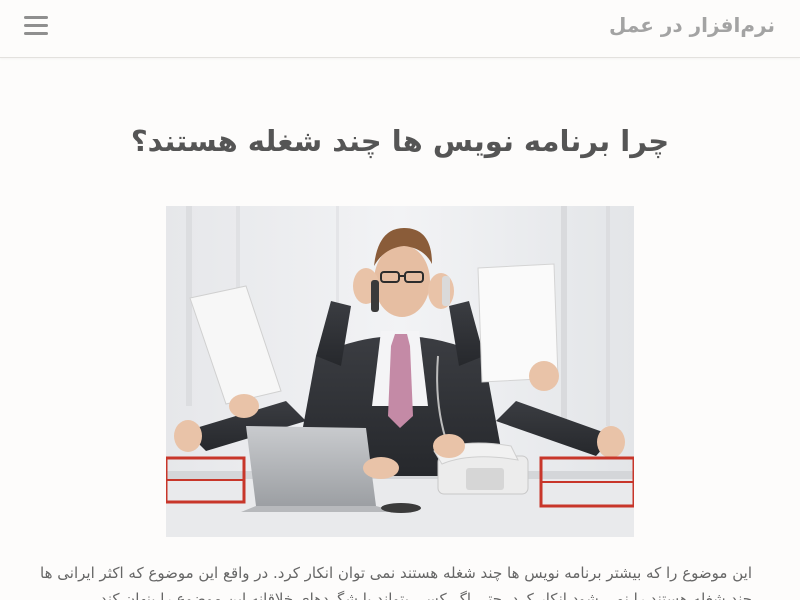 This screenshot has height=600, width=800. I want to click on top-bar: نرم‌افزار در عمل, so click(400, 29).